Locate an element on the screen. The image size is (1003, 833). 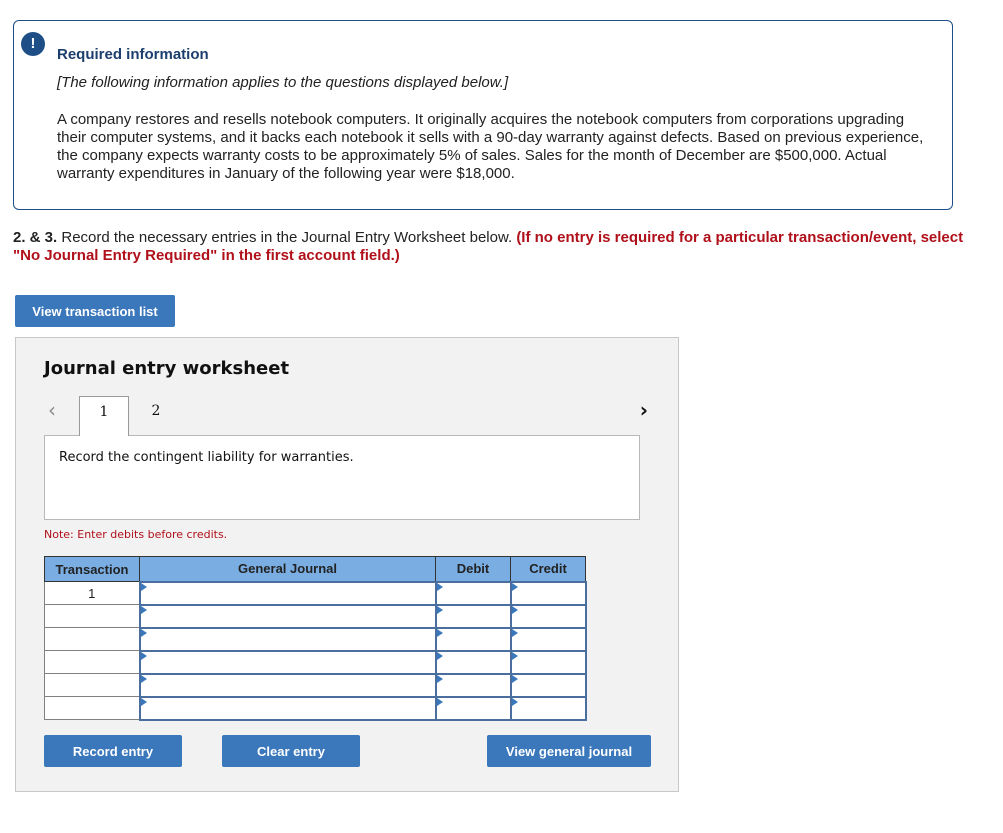
header-general-journal: General Journal is located at coordinates (287, 569).